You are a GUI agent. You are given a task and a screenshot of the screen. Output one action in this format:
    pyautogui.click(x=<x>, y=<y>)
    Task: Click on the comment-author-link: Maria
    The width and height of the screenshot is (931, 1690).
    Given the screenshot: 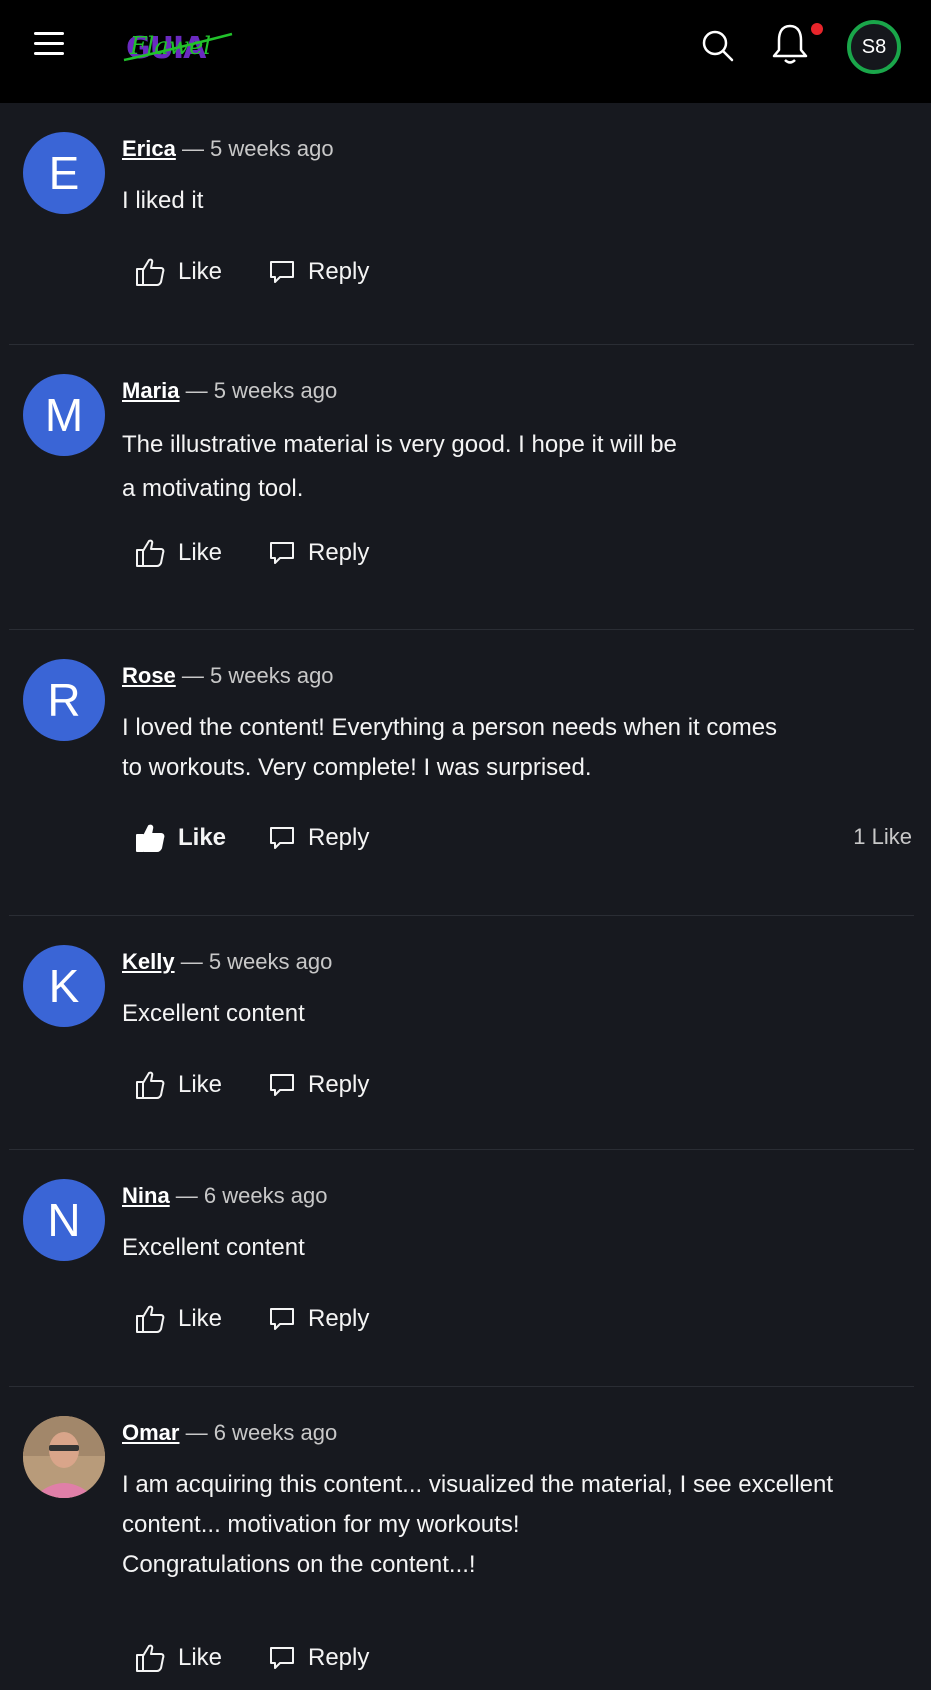 What is the action you would take?
    pyautogui.click(x=150, y=390)
    